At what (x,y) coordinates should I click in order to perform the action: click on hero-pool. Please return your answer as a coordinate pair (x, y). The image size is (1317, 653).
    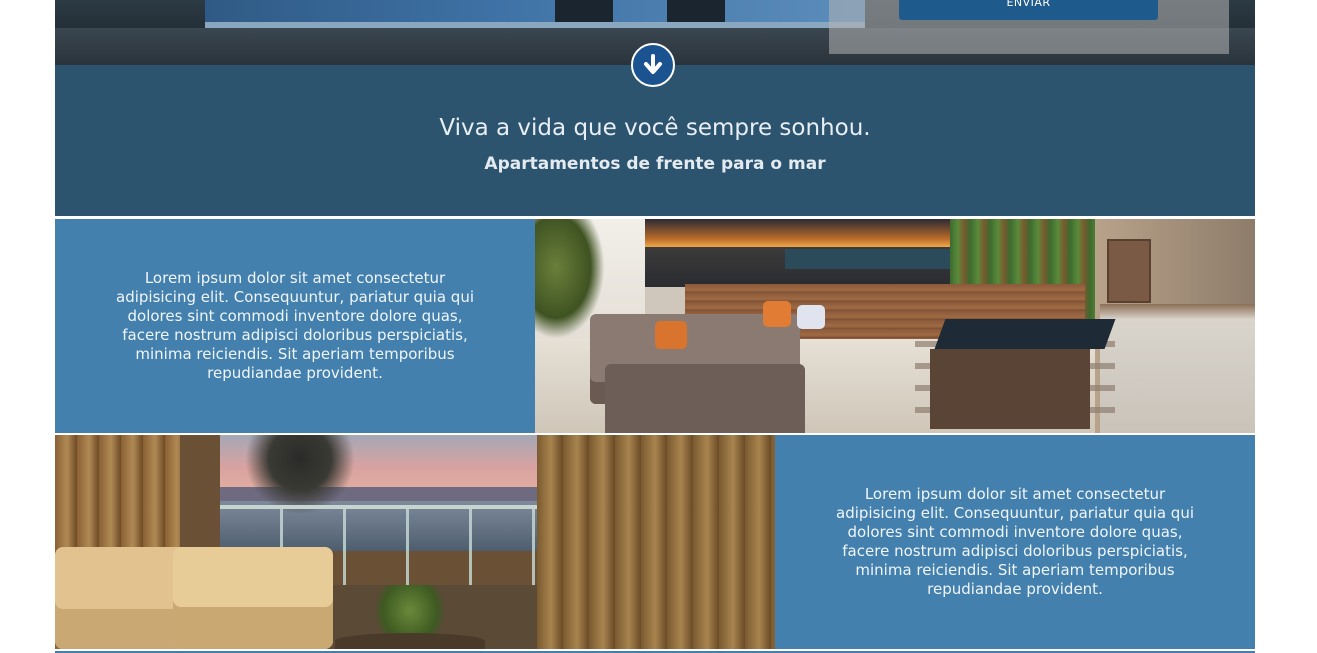
    Looking at the image, I should click on (535, 14).